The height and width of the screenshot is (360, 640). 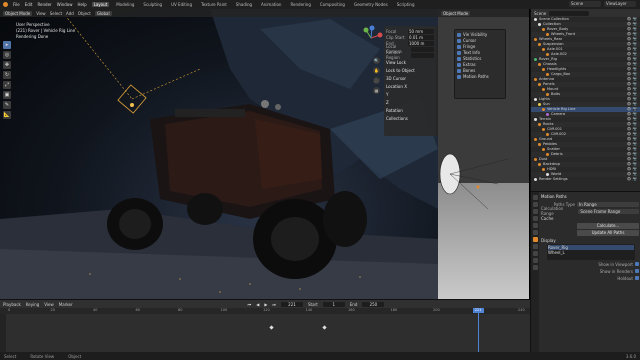 What do you see at coordinates (333, 304) in the screenshot?
I see `start-frame-field: 1` at bounding box center [333, 304].